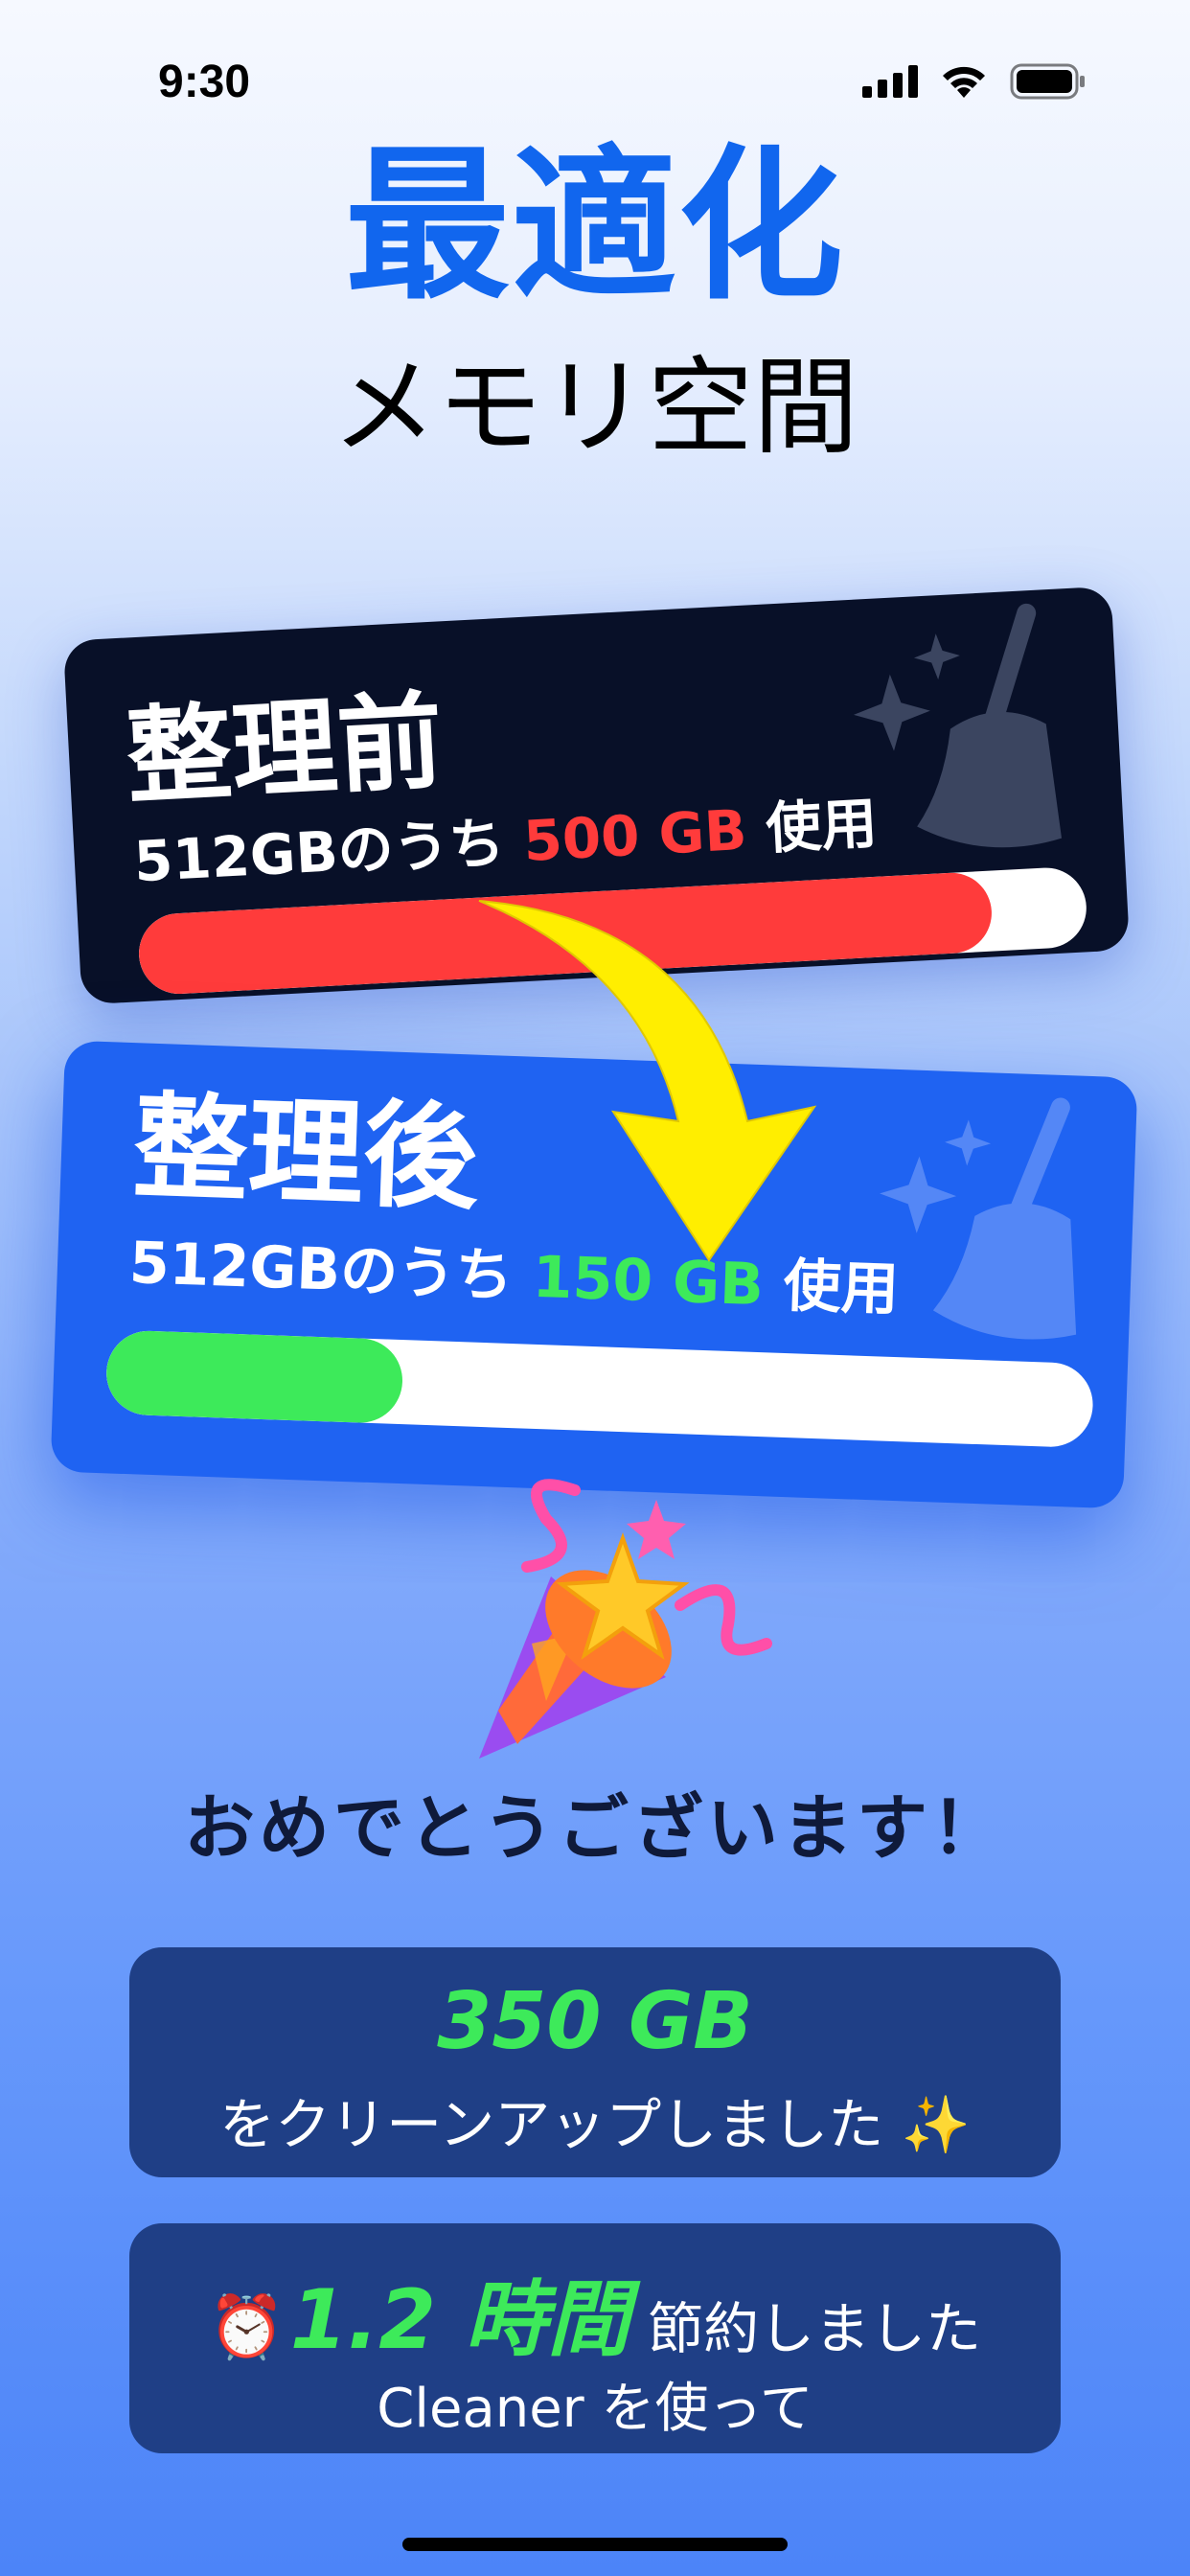  I want to click on party-popper-icon, so click(625, 1619).